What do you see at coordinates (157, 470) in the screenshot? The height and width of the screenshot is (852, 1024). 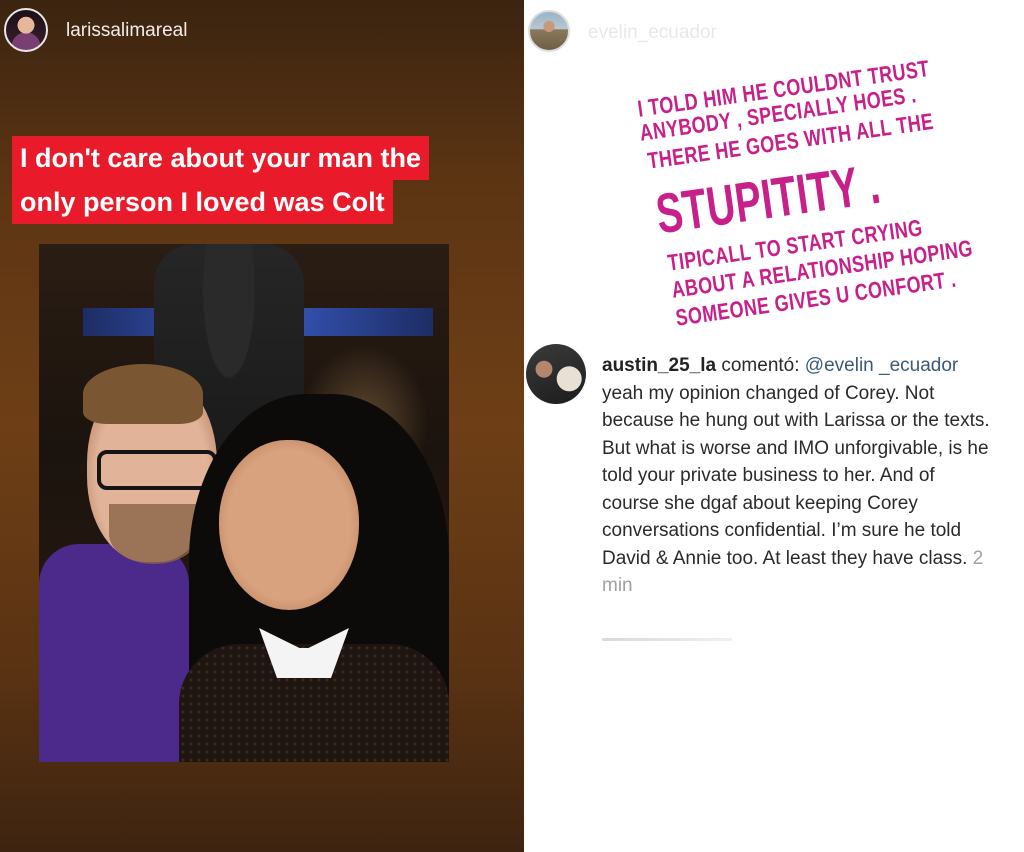 I see `glasses` at bounding box center [157, 470].